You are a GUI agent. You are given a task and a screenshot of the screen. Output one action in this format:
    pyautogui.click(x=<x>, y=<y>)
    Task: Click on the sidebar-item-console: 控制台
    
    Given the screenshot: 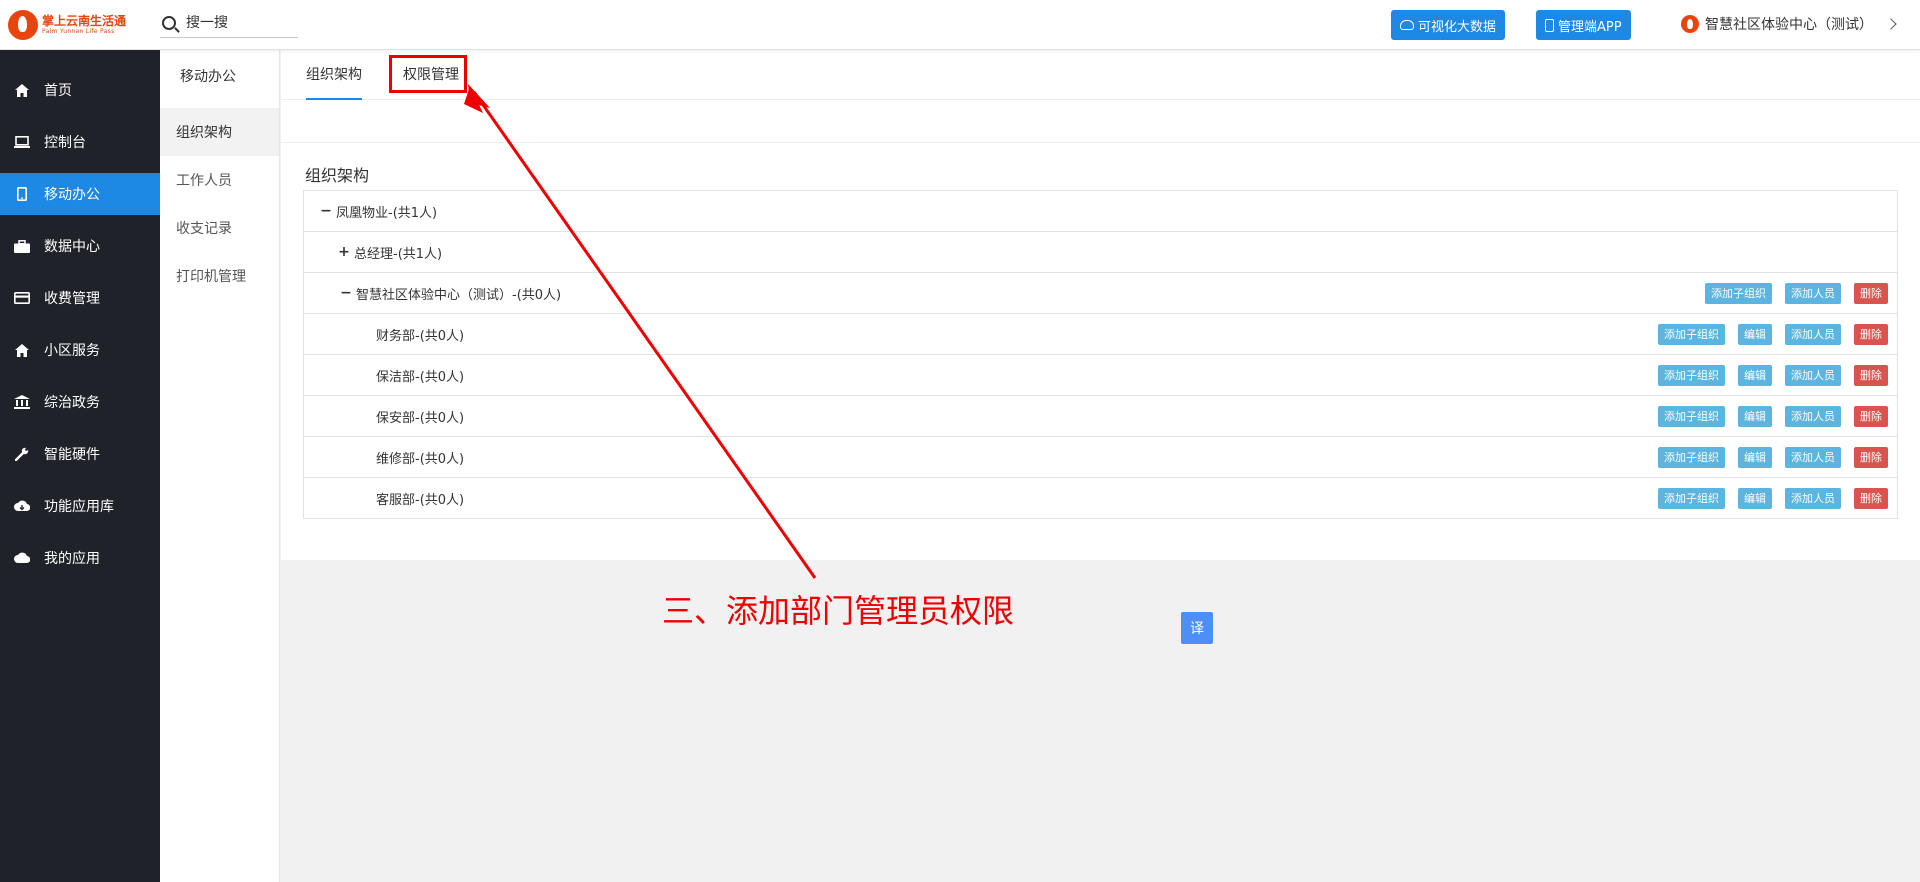 What is the action you would take?
    pyautogui.click(x=80, y=142)
    